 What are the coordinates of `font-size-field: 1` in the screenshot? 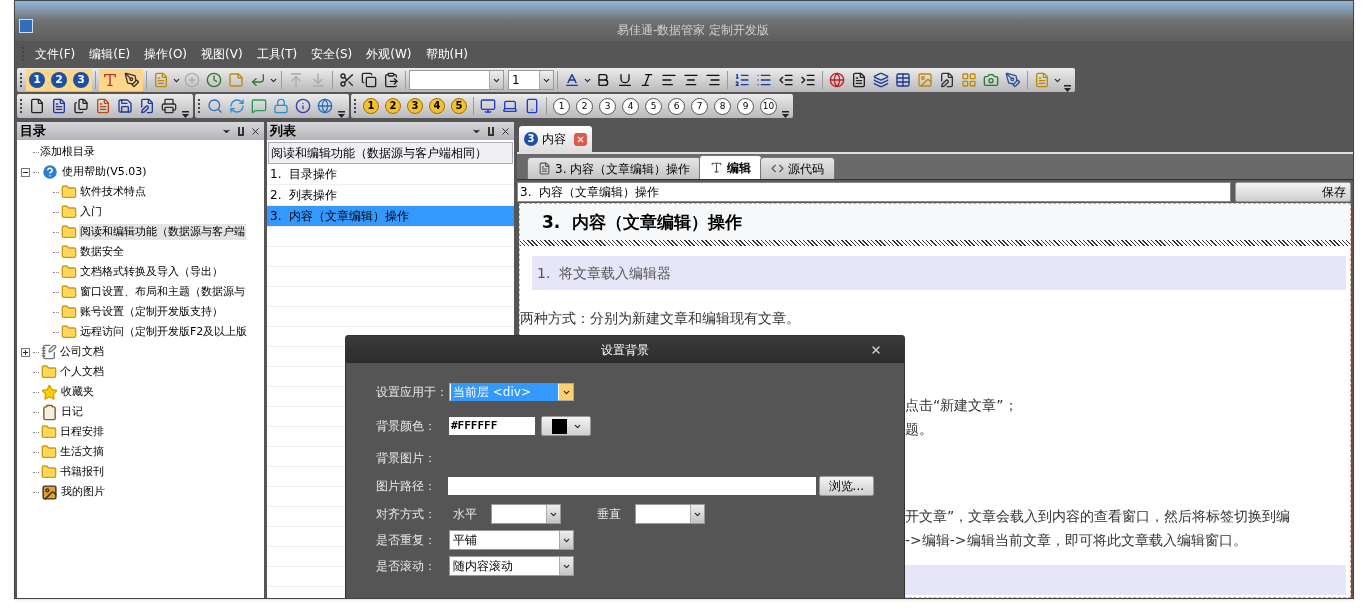 It's located at (531, 80).